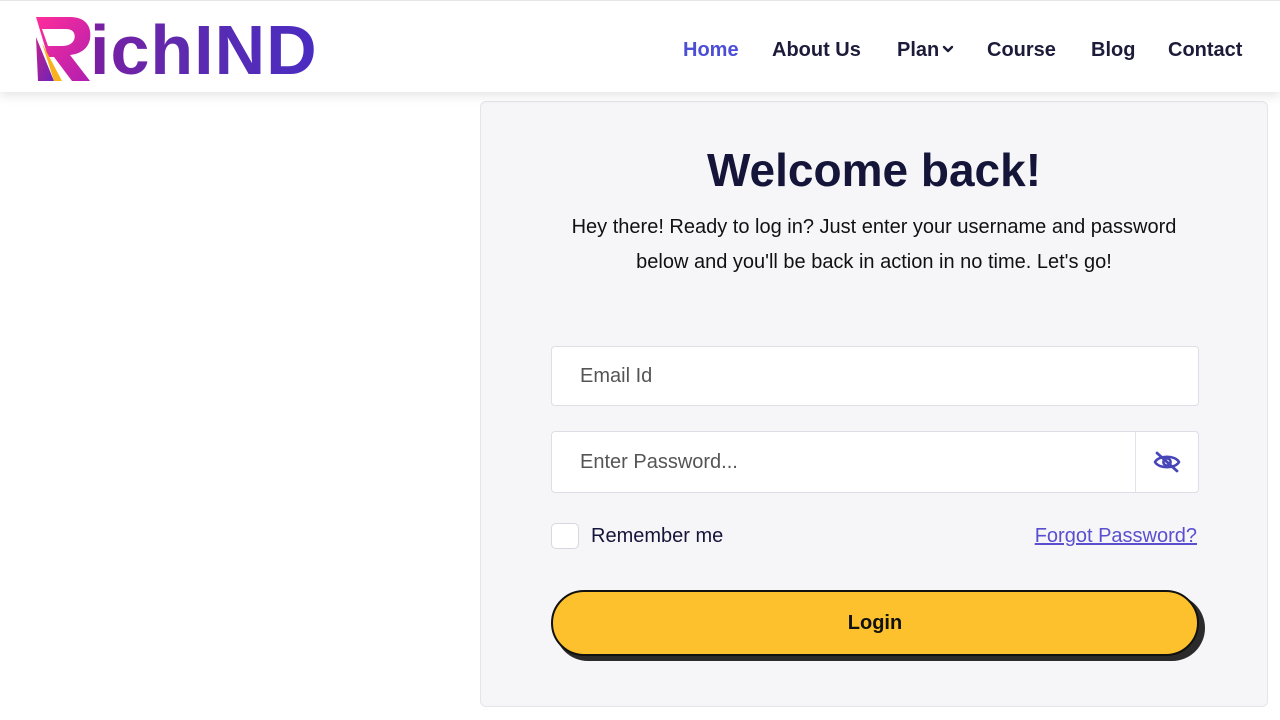 This screenshot has height=720, width=1280. I want to click on nav-plan-label: Plan, so click(918, 50).